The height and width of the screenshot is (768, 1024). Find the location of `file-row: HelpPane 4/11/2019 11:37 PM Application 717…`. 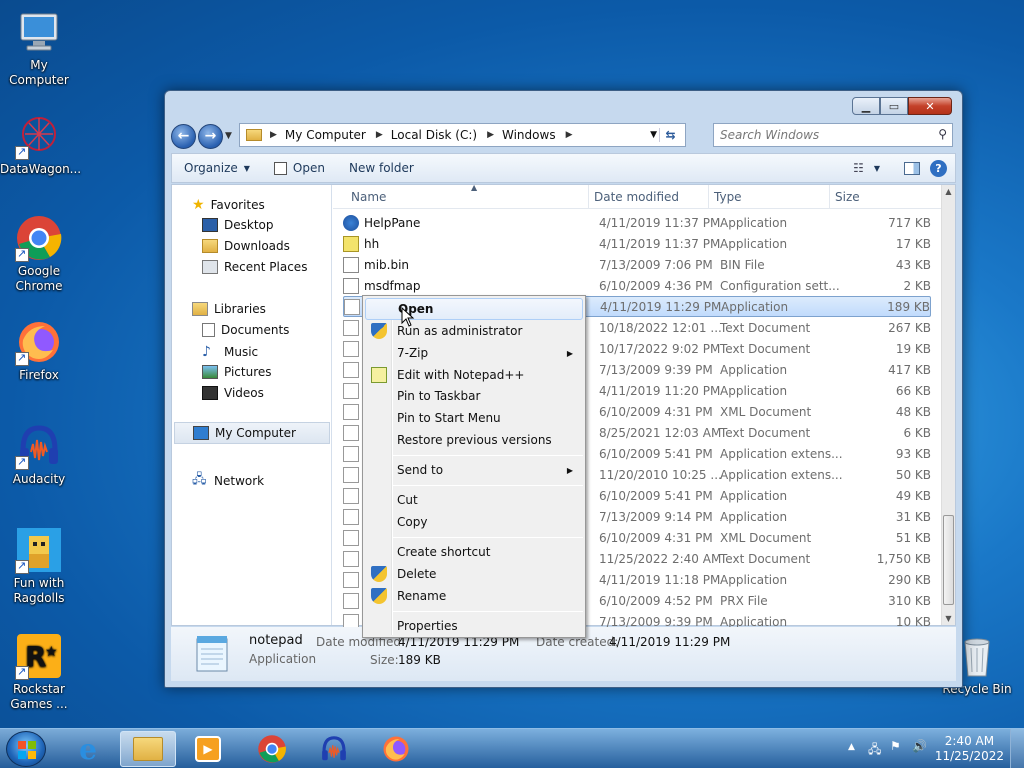

file-row: HelpPane 4/11/2019 11:37 PM Application 717… is located at coordinates (637, 222).